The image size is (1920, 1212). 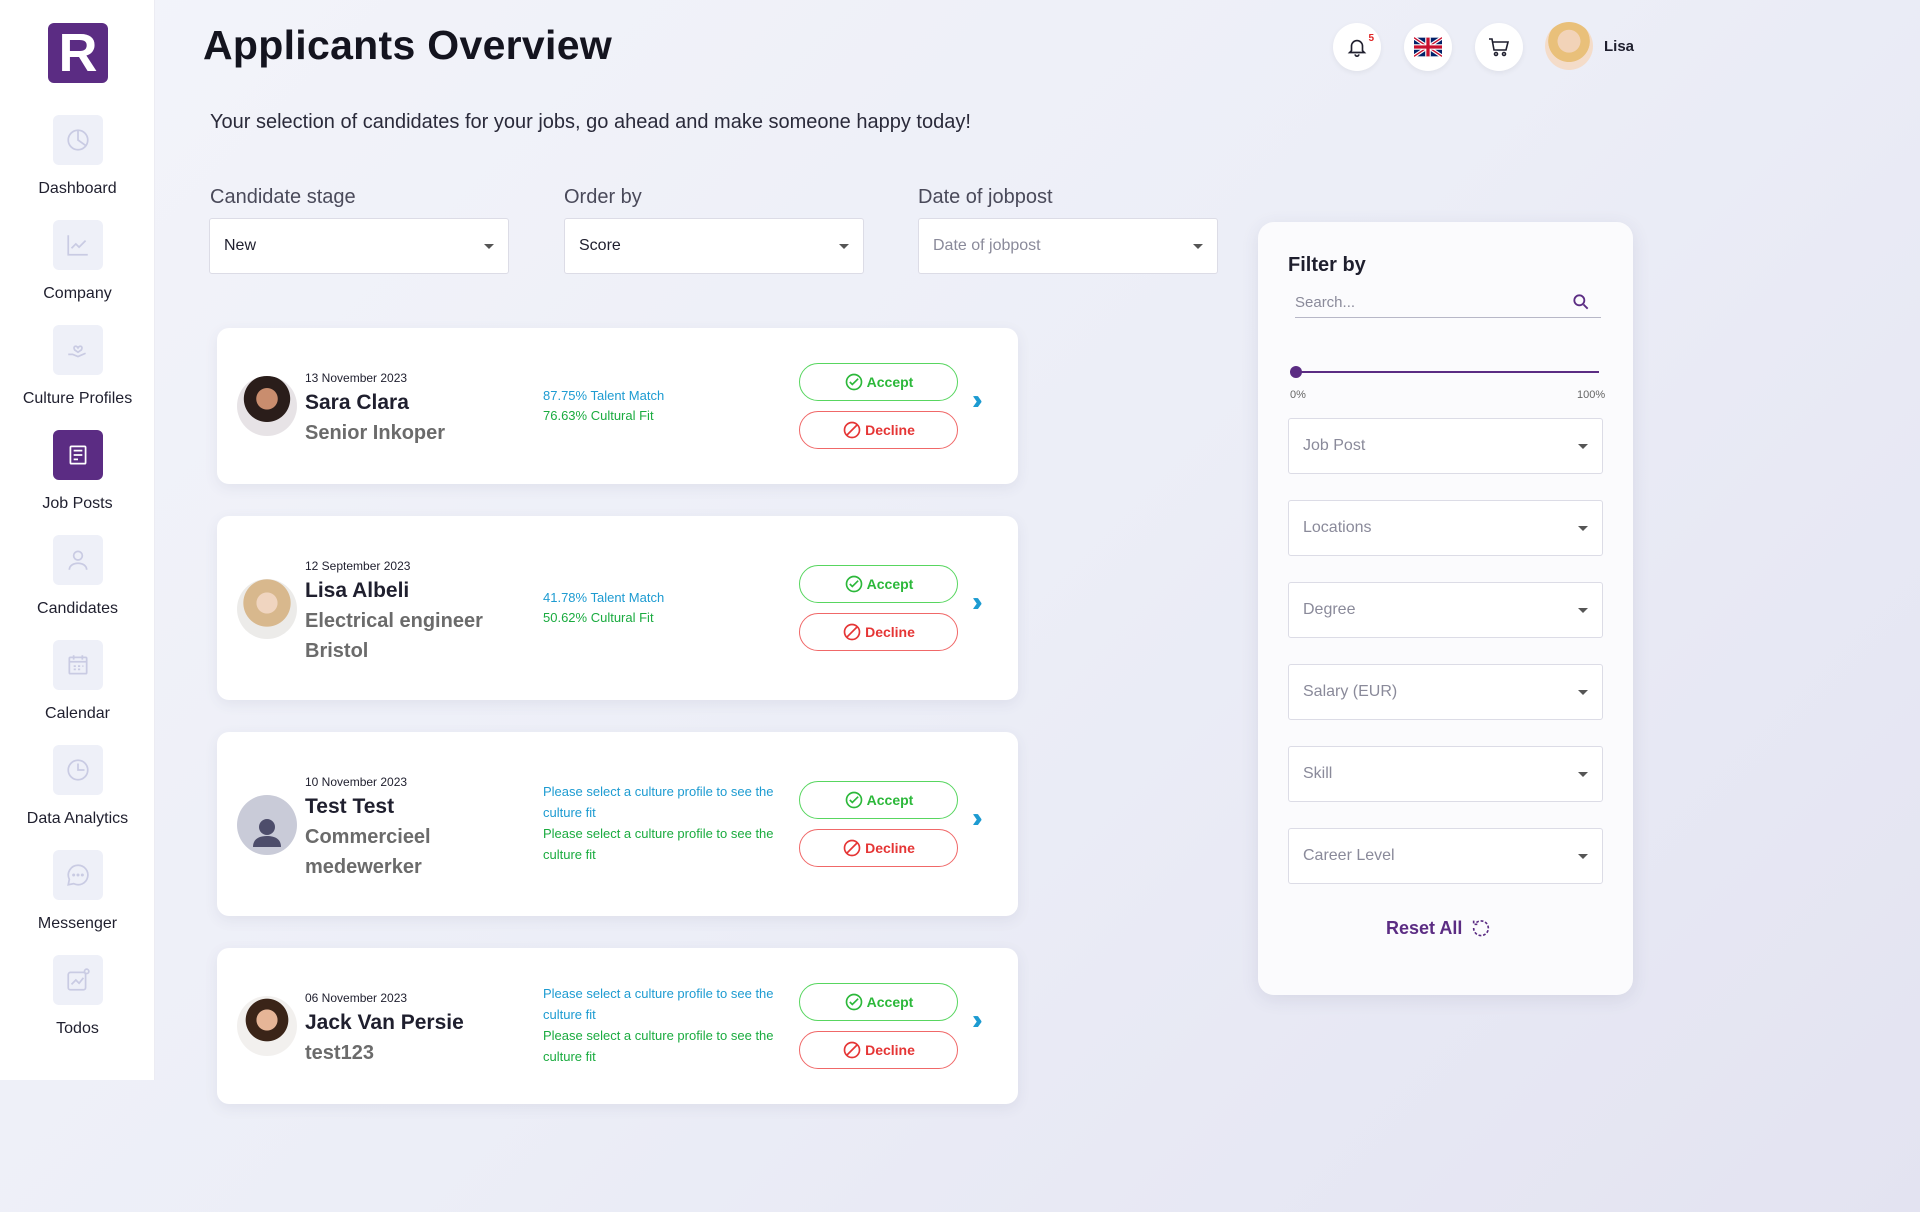 What do you see at coordinates (1569, 46) in the screenshot?
I see `user-avatar` at bounding box center [1569, 46].